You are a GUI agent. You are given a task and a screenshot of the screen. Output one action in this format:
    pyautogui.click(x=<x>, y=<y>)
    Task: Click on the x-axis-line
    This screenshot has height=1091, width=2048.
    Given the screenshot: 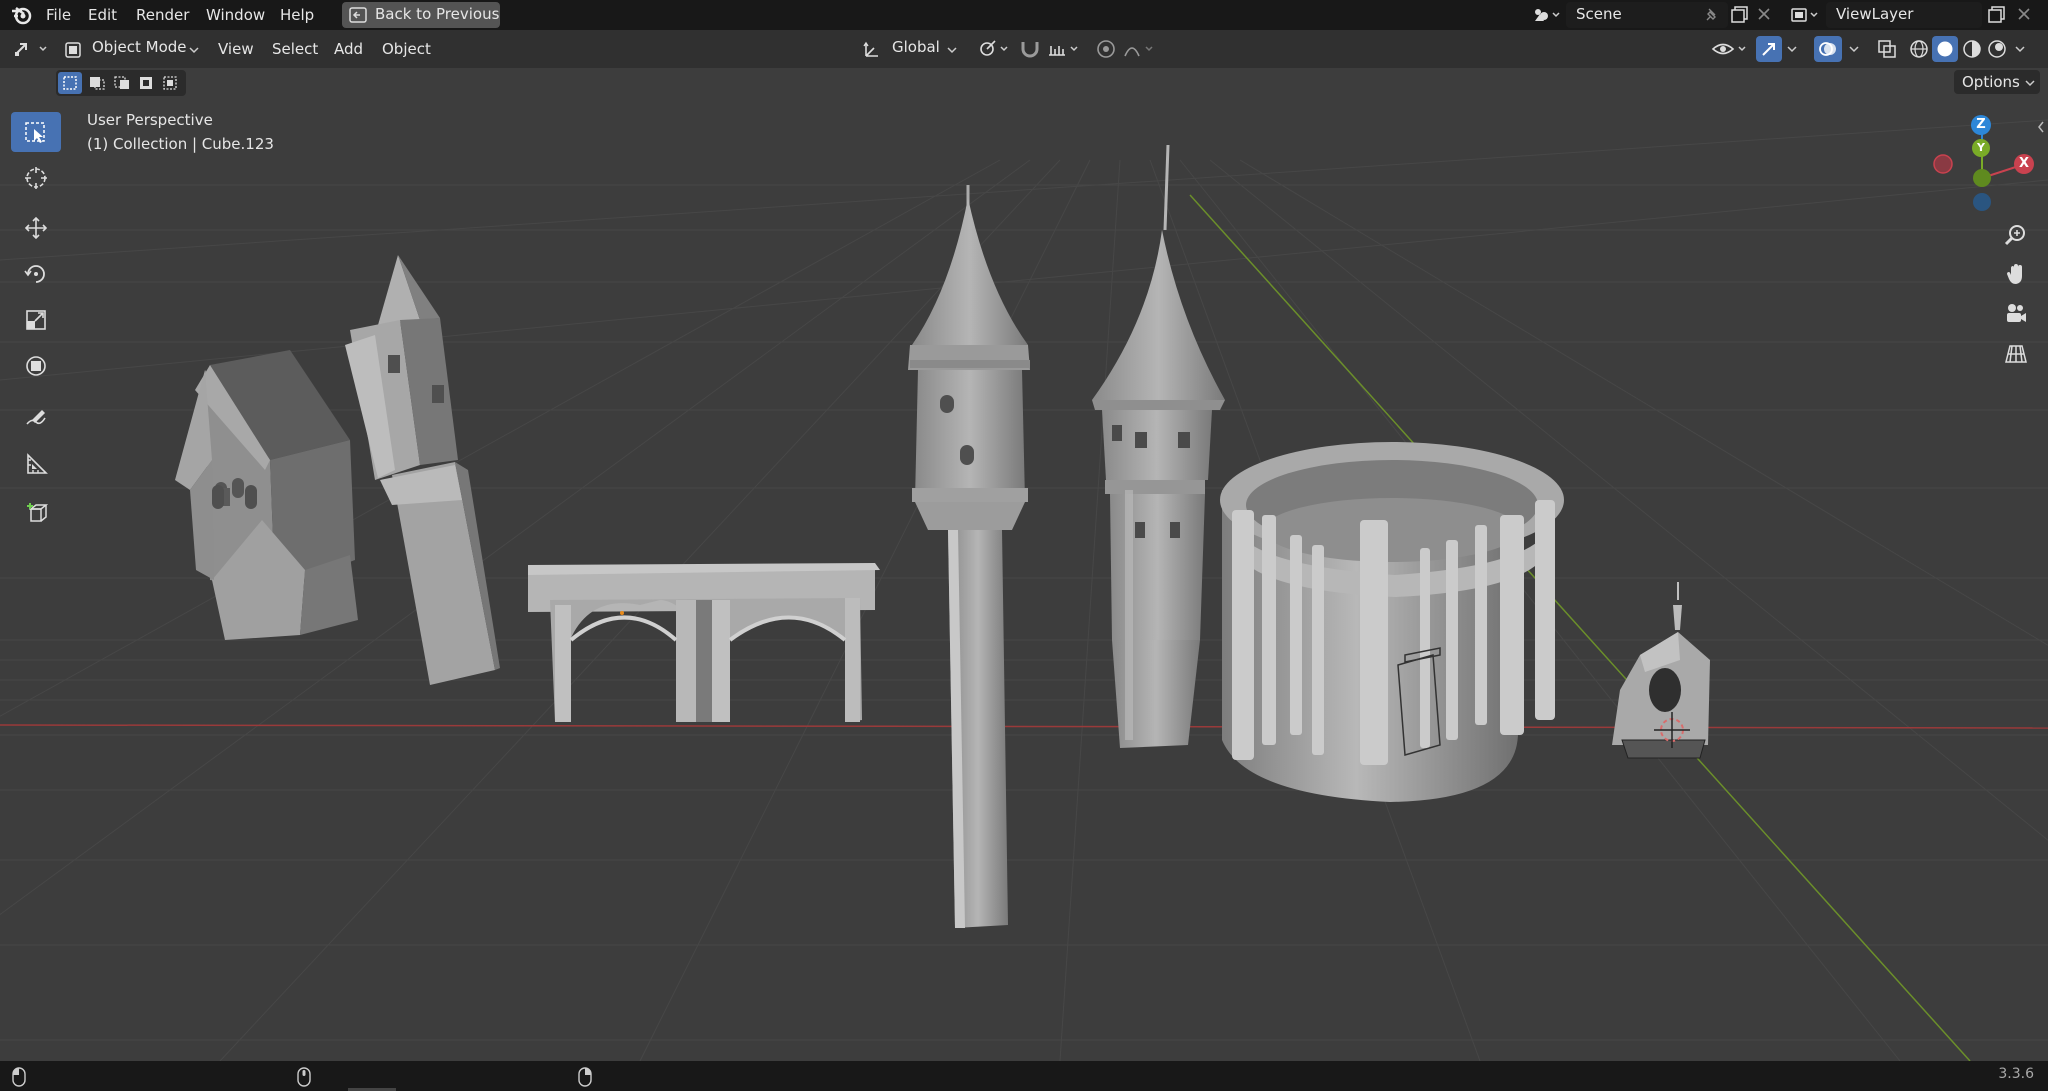 What is the action you would take?
    pyautogui.click(x=1024, y=726)
    